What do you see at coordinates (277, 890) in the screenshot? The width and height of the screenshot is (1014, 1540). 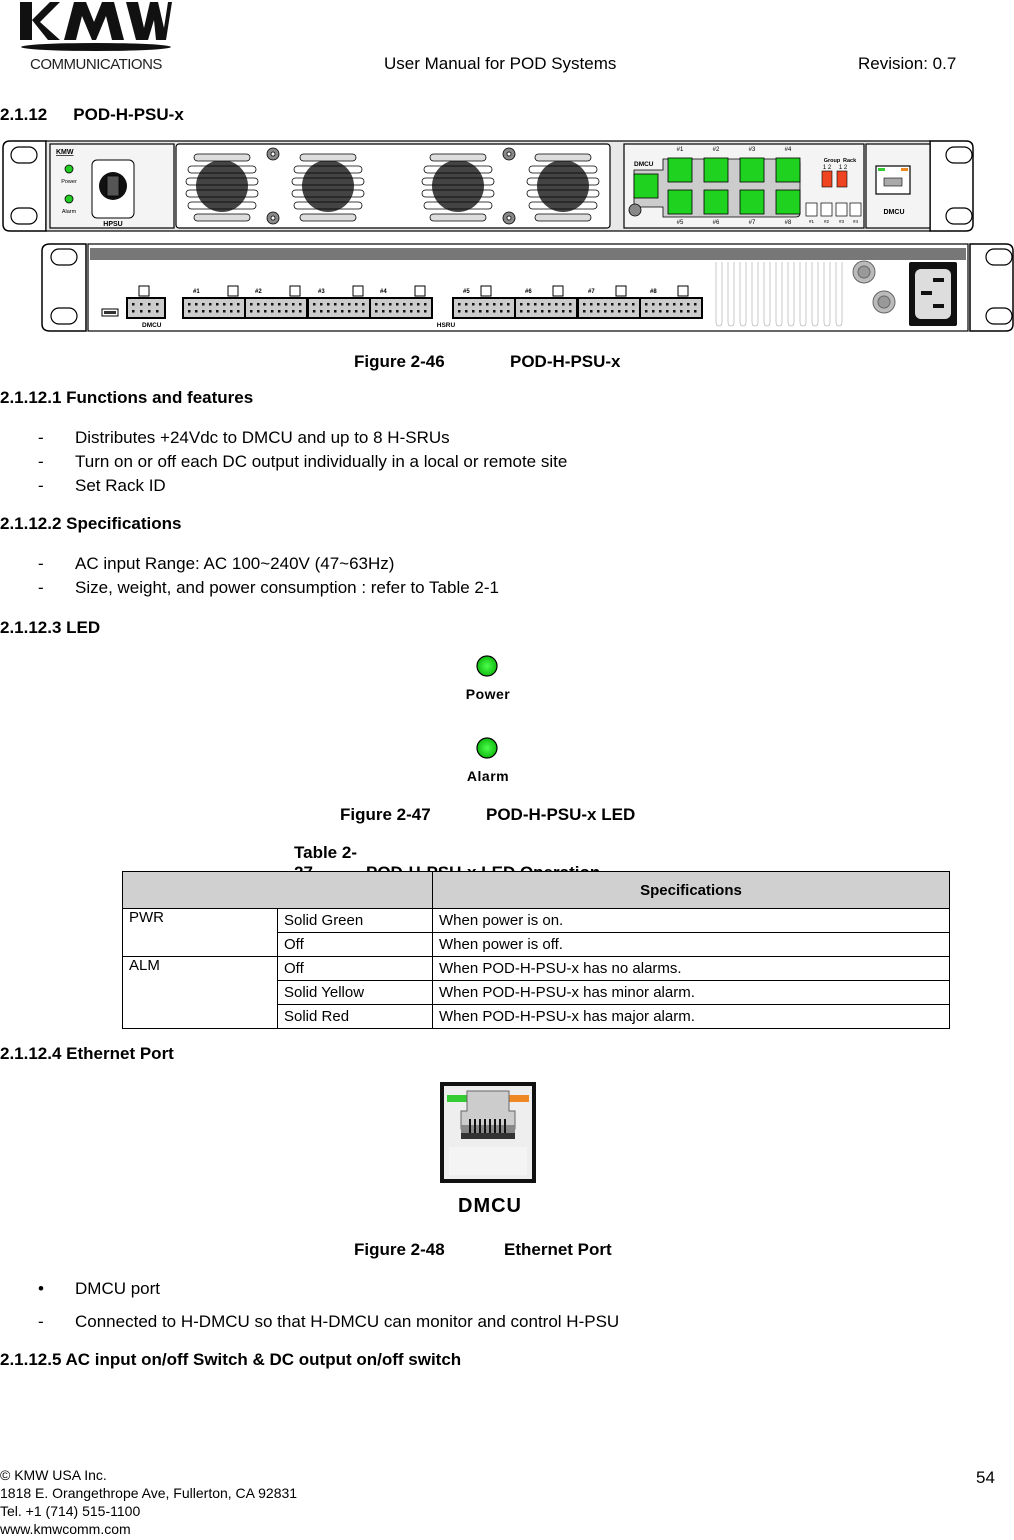 I see `table-header-blank` at bounding box center [277, 890].